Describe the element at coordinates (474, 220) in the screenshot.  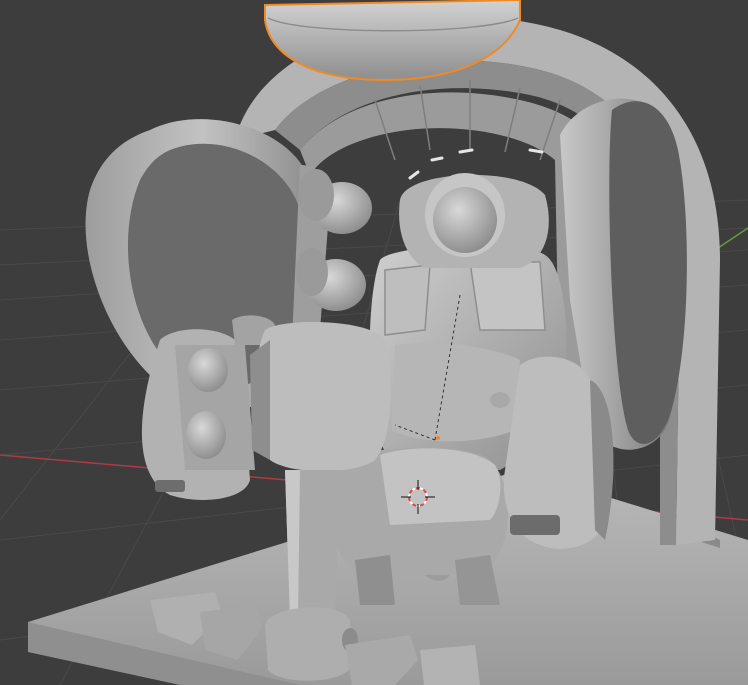
I see `headrest` at that location.